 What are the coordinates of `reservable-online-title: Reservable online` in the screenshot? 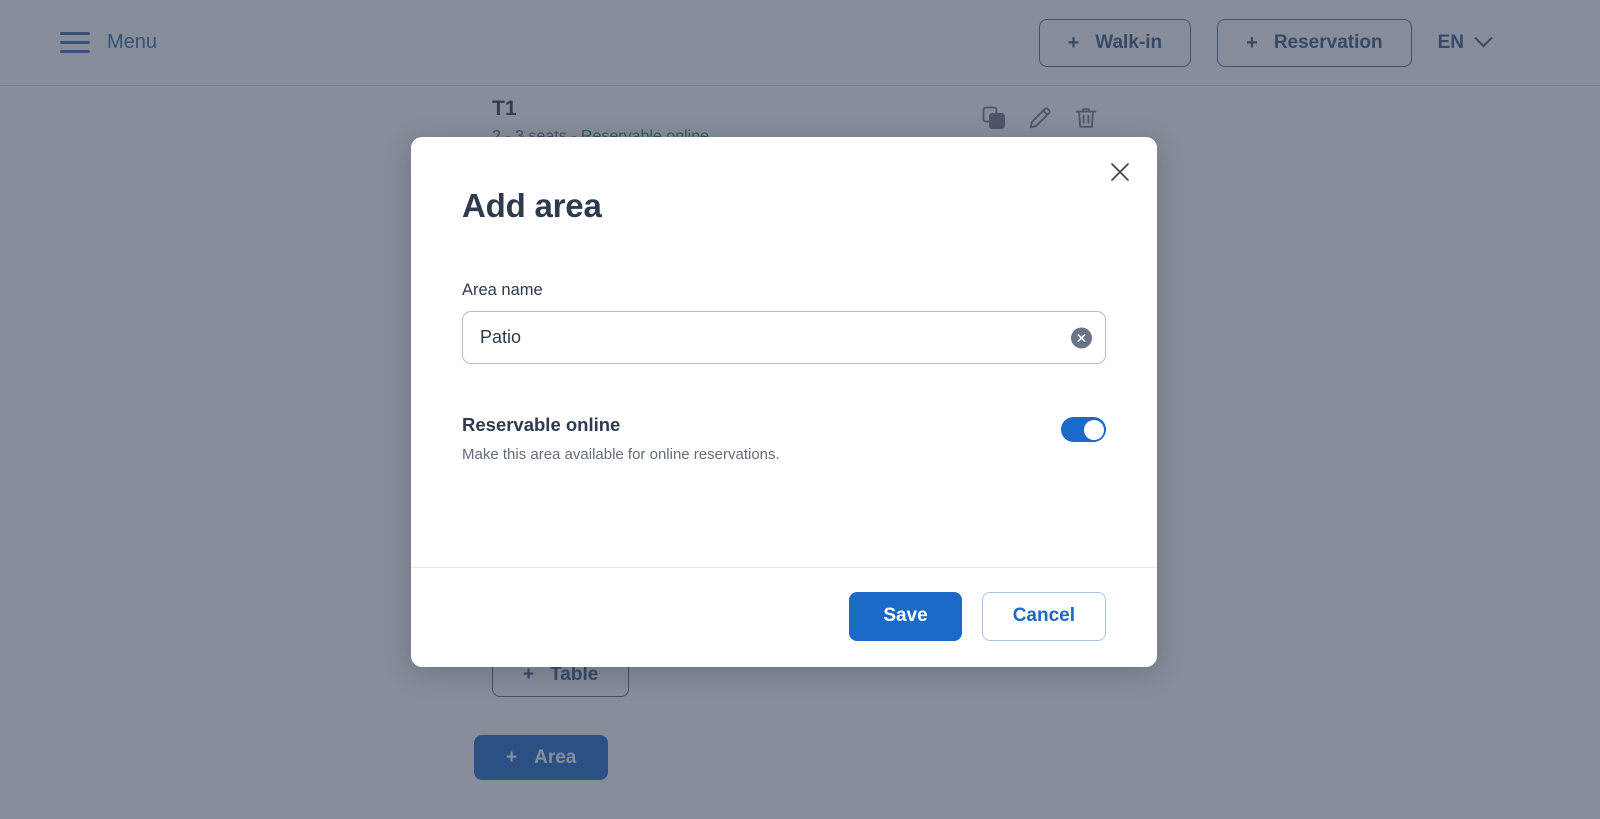 It's located at (541, 425).